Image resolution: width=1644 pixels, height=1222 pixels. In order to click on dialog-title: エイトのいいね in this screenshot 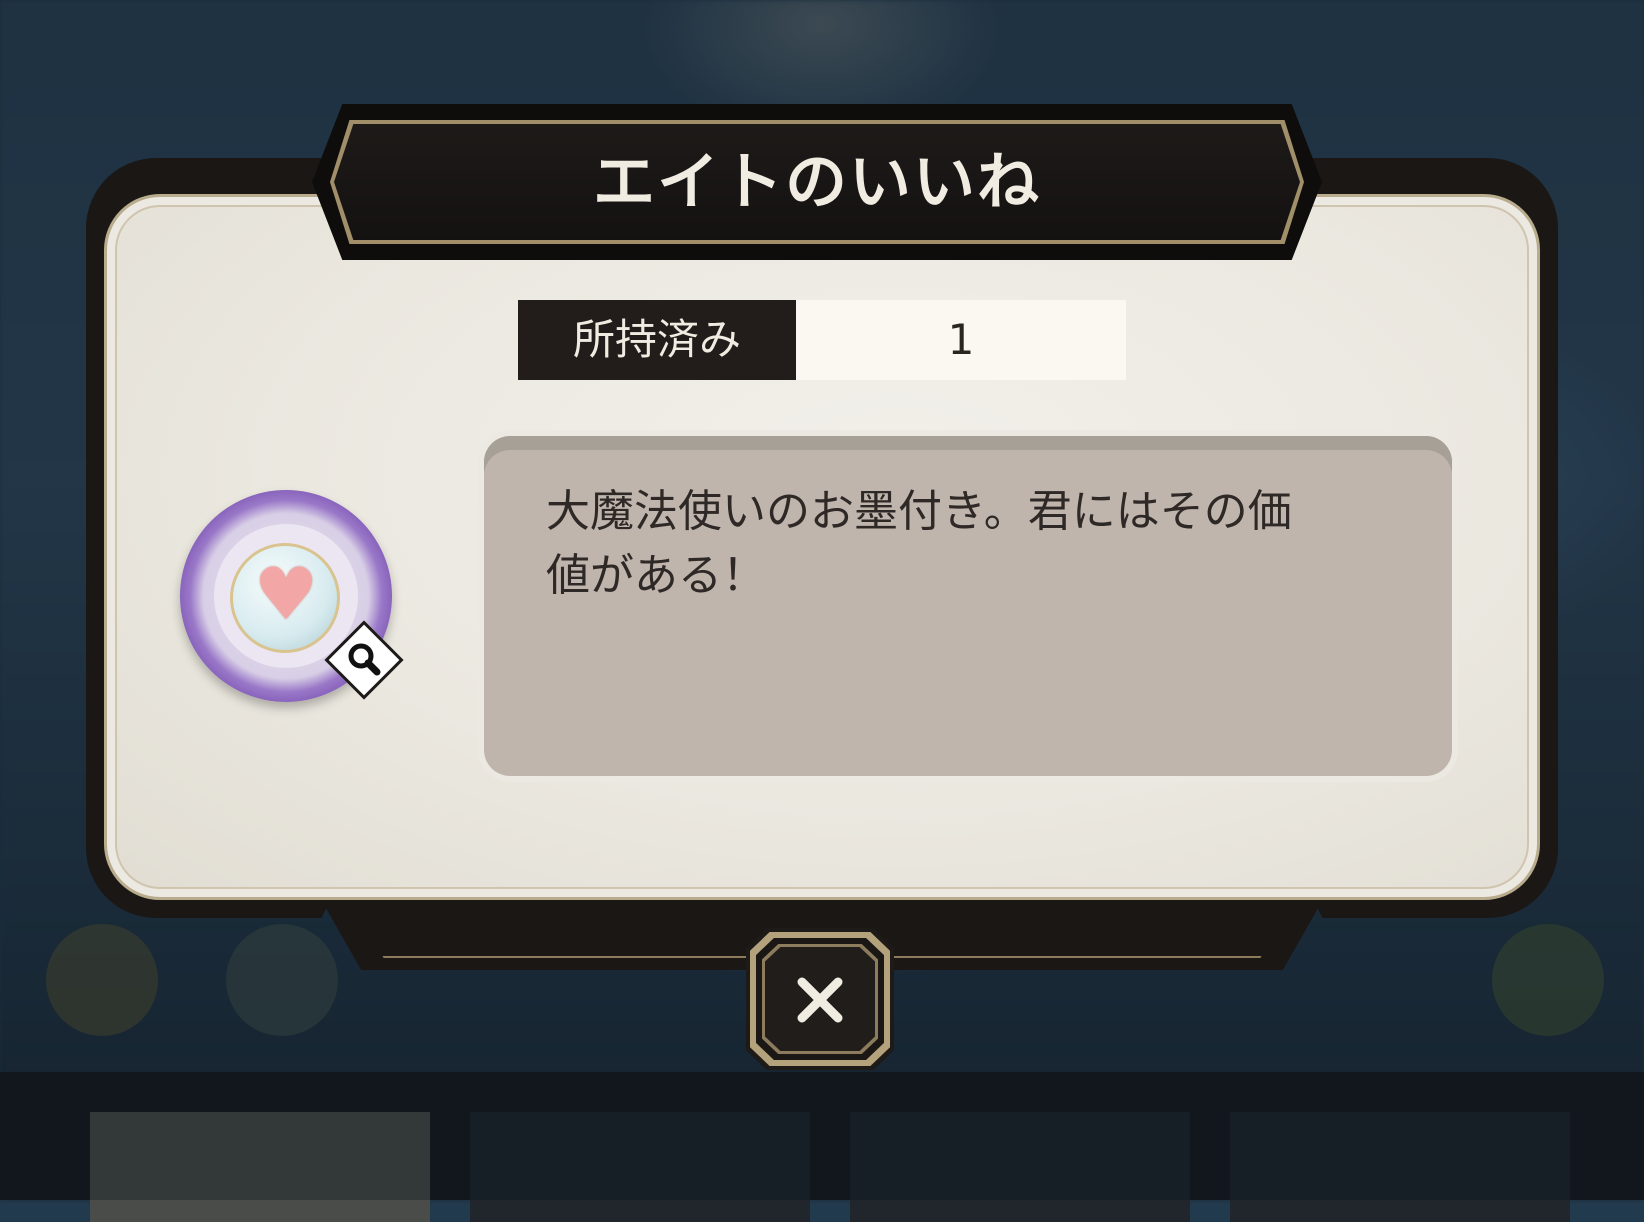, I will do `click(816, 181)`.